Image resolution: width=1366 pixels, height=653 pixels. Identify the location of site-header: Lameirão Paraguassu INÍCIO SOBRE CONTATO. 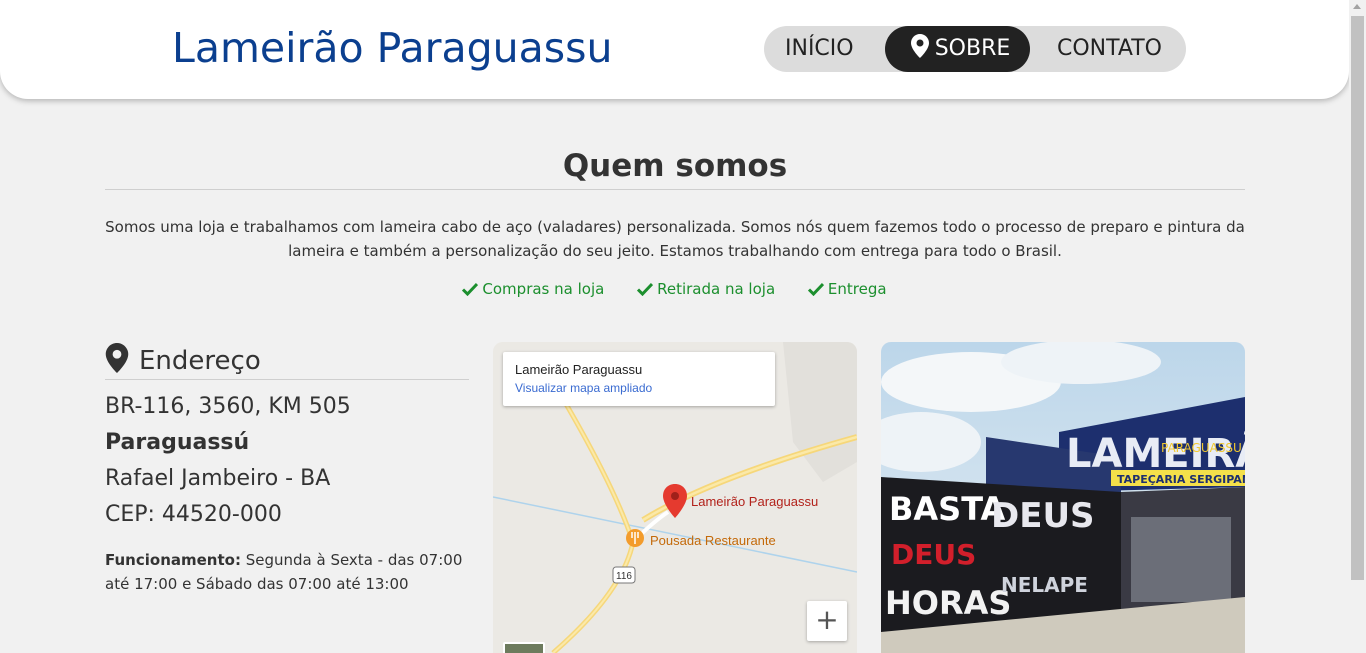
(674, 49).